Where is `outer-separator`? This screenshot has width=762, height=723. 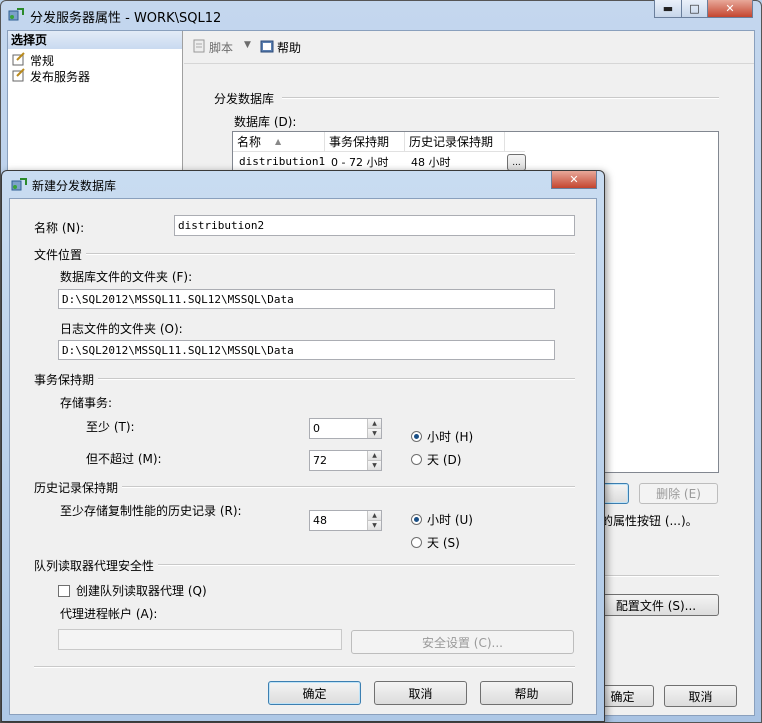 outer-separator is located at coordinates (661, 576).